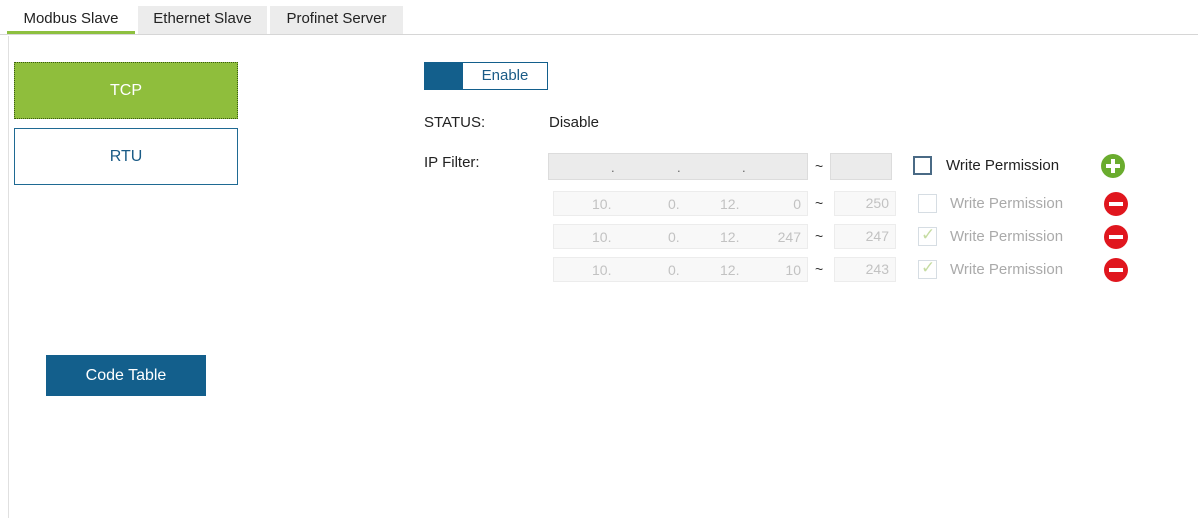  Describe the element at coordinates (793, 270) in the screenshot. I see `ip-octet: 10` at that location.